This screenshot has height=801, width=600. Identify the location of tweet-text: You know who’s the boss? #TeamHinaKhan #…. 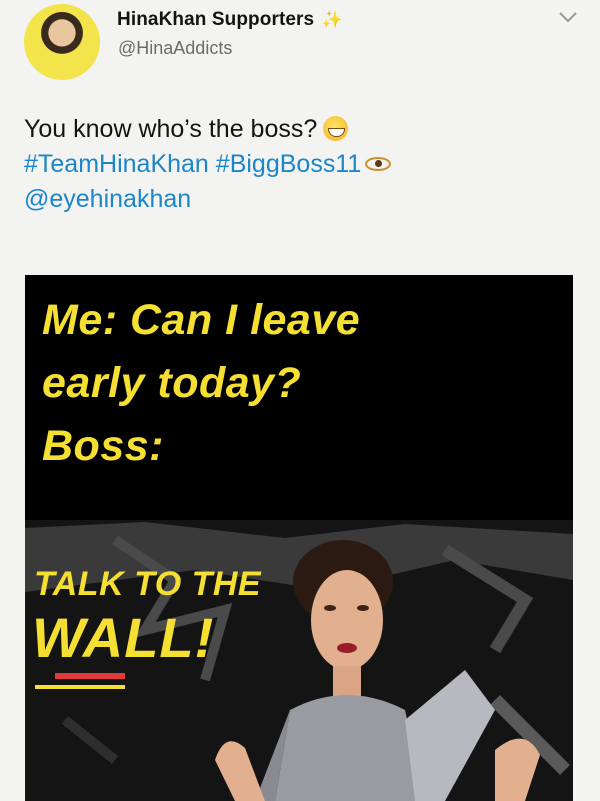
(304, 164).